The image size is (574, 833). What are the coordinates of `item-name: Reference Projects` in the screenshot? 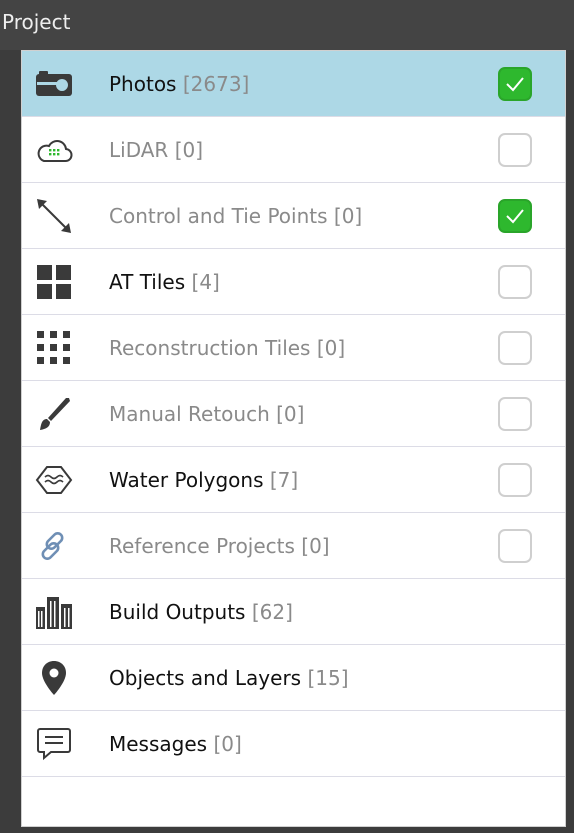 It's located at (202, 545).